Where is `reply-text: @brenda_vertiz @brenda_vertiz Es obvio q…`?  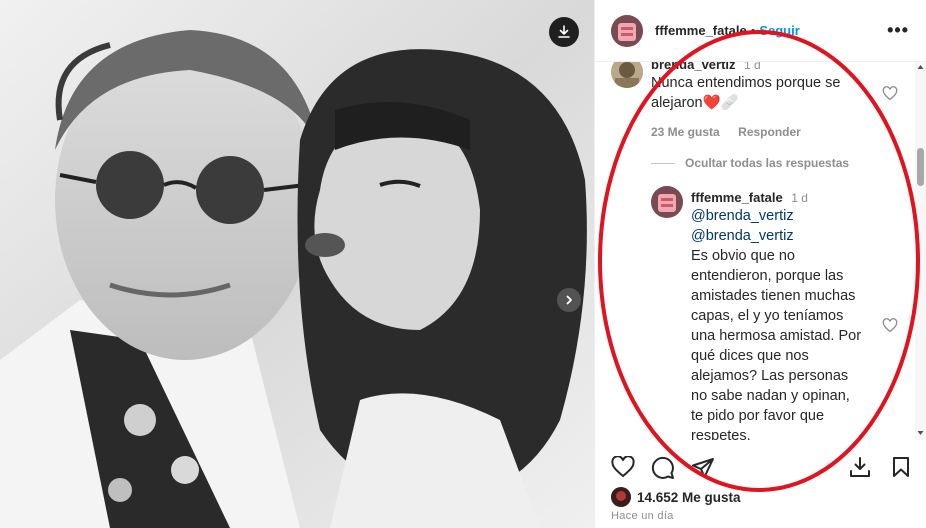 reply-text: @brenda_vertiz @brenda_vertiz Es obvio q… is located at coordinates (789, 323).